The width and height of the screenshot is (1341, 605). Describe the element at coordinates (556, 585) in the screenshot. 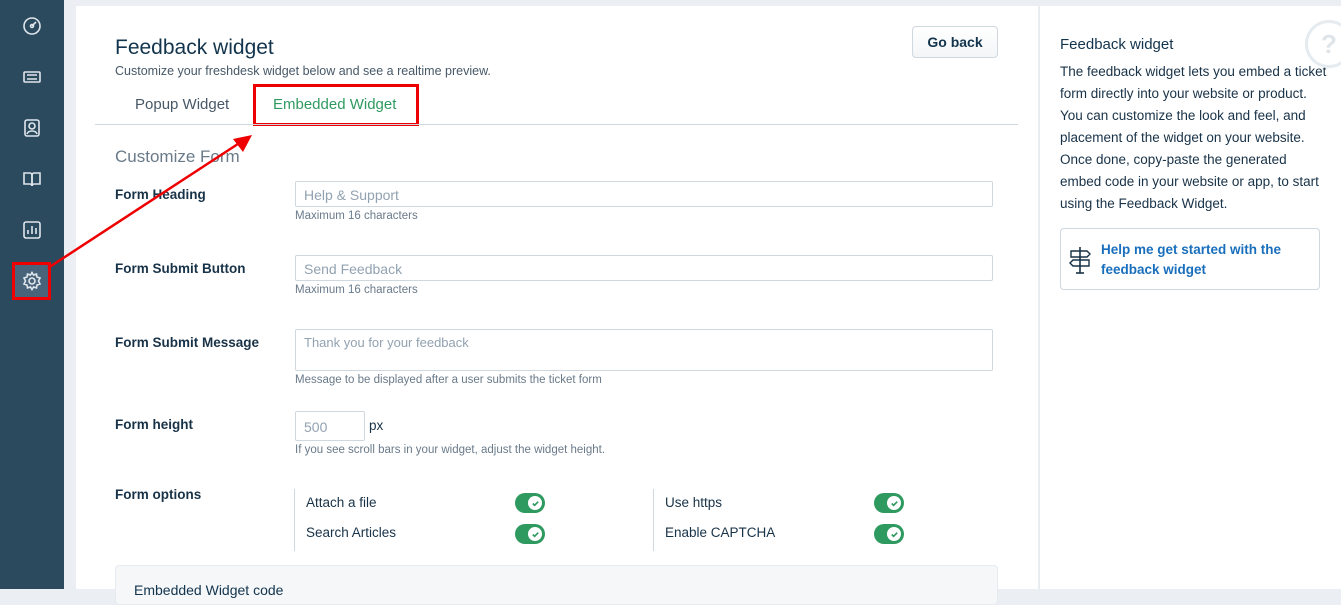

I see `embed-code-panel: Embedded Widget code` at that location.